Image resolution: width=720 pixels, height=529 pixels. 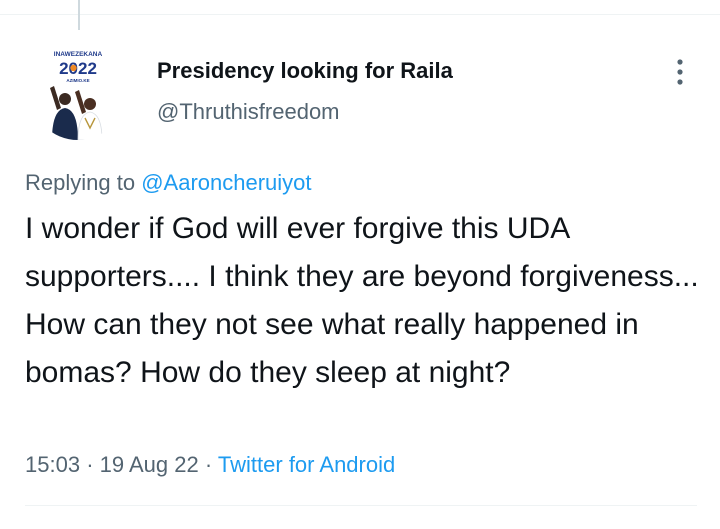 What do you see at coordinates (305, 71) in the screenshot?
I see `author-display-name: Presidency looking for Raila` at bounding box center [305, 71].